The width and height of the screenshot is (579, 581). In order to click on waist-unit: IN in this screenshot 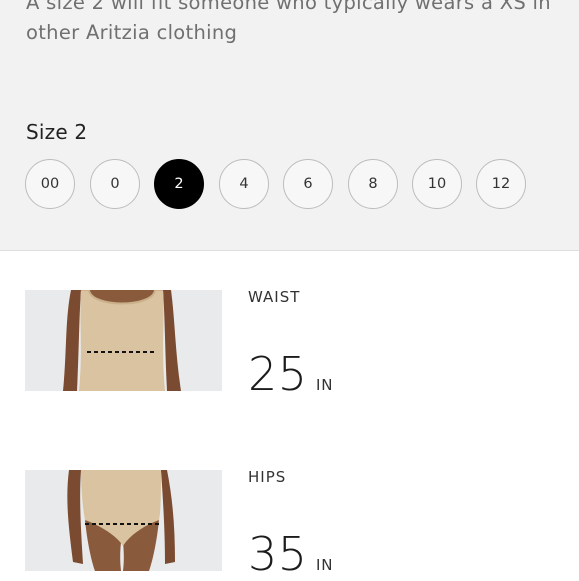, I will do `click(325, 385)`.